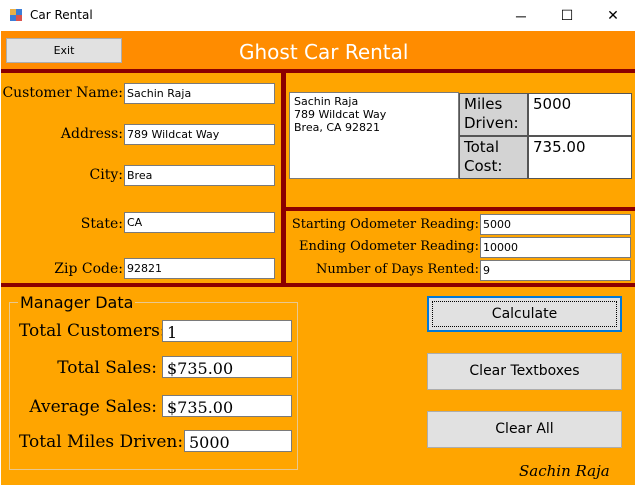  Describe the element at coordinates (199, 268) in the screenshot. I see `zip-code-field: 92821` at that location.